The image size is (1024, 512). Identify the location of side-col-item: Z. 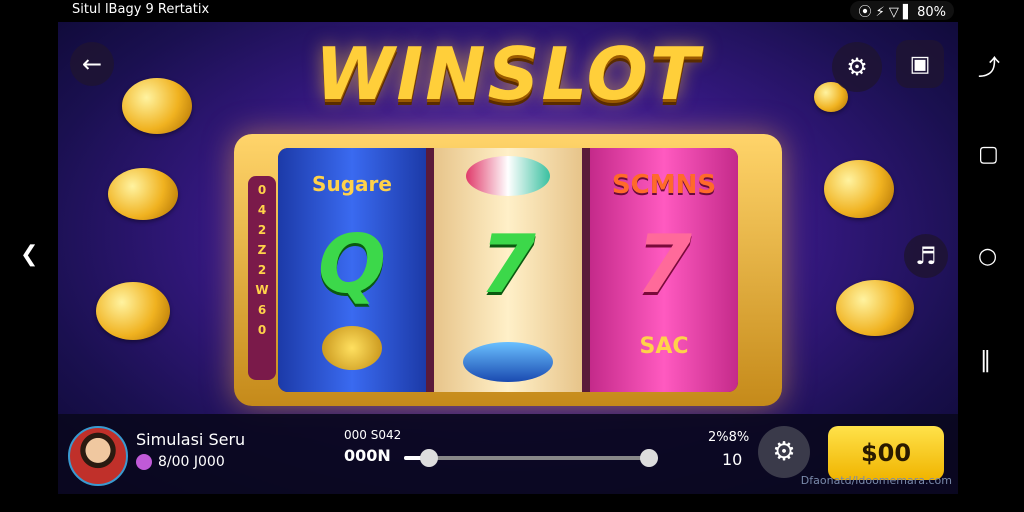
(262, 250).